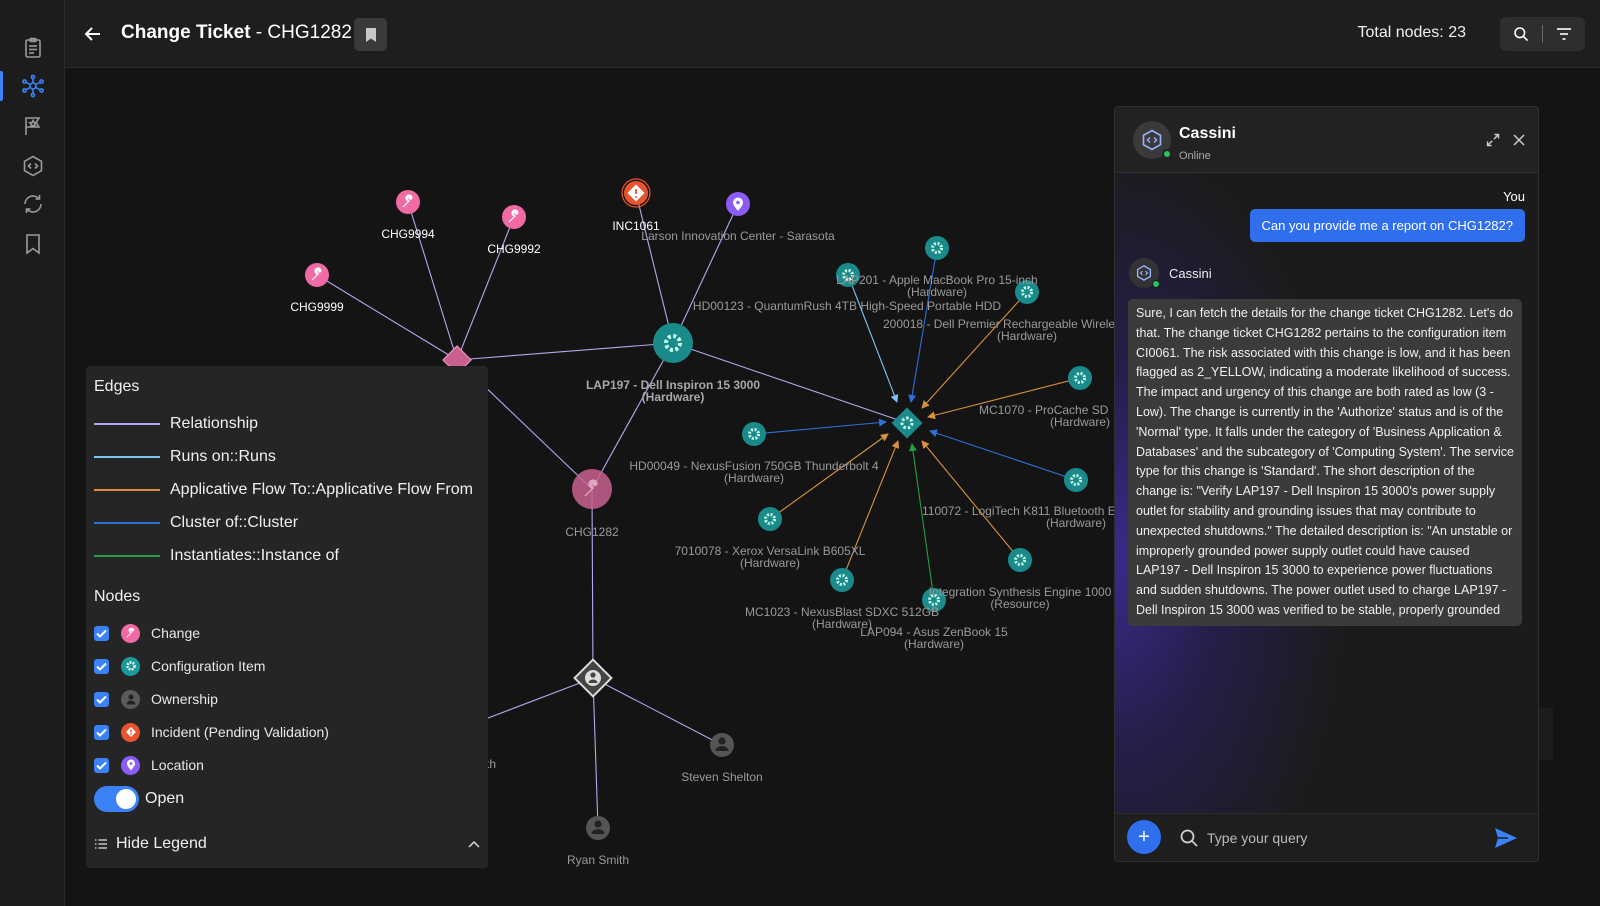 The width and height of the screenshot is (1600, 906). Describe the element at coordinates (101, 699) in the screenshot. I see `ownership-checkbox` at that location.